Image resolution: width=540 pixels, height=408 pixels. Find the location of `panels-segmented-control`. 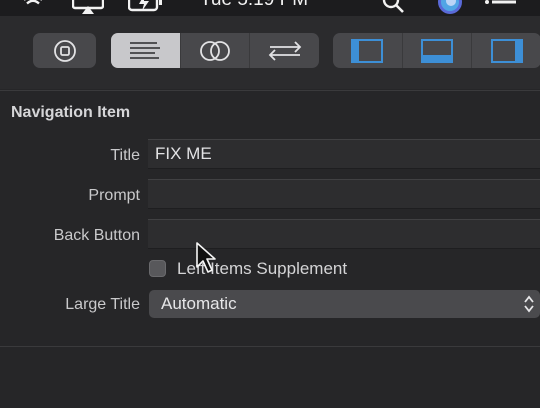

panels-segmented-control is located at coordinates (436, 50).